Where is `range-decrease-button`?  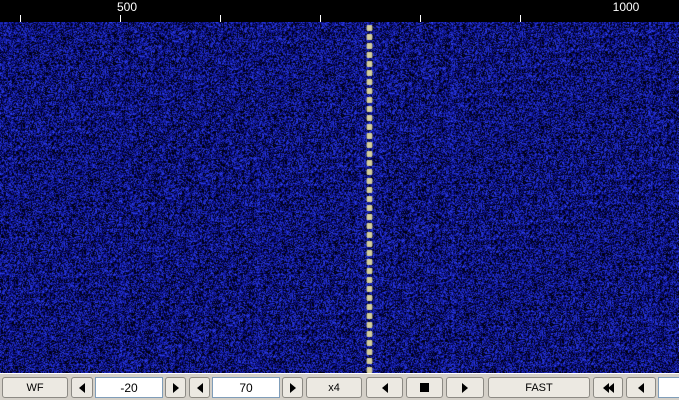 range-decrease-button is located at coordinates (199, 387).